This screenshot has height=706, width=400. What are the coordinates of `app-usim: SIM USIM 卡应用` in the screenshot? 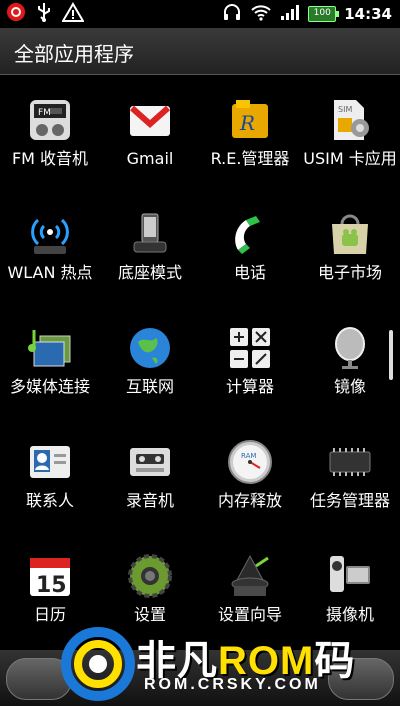 It's located at (350, 135).